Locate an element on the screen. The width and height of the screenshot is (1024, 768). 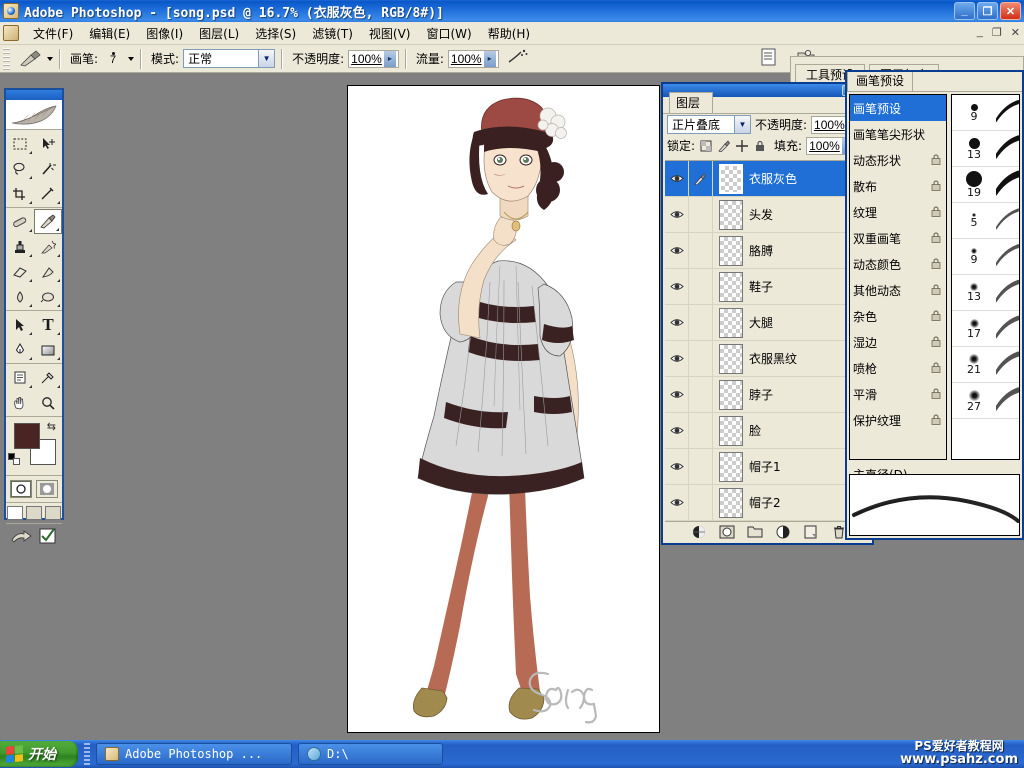
layer-row-6: 衣服黑纹 is located at coordinates (768, 359).